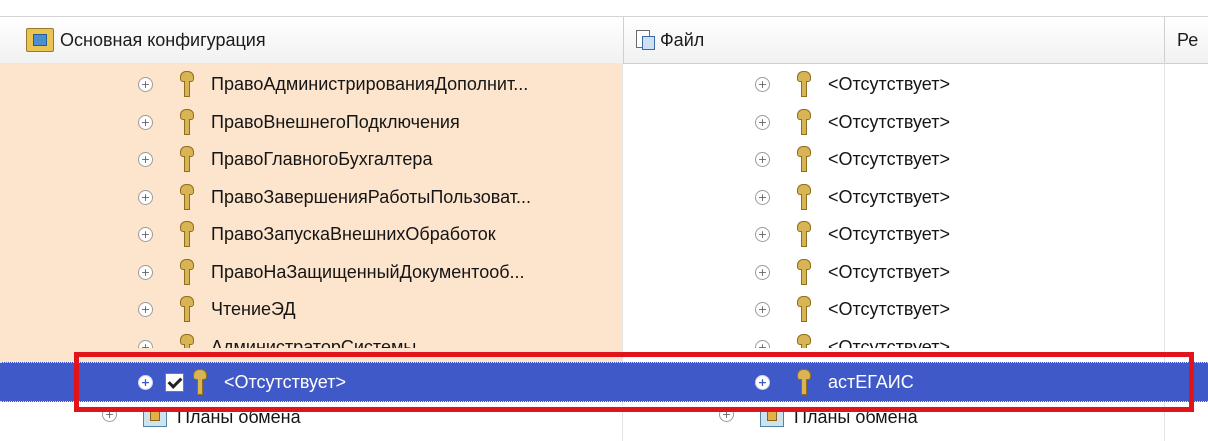 The height and width of the screenshot is (441, 1208). What do you see at coordinates (40, 40) in the screenshot?
I see `configuration-icon` at bounding box center [40, 40].